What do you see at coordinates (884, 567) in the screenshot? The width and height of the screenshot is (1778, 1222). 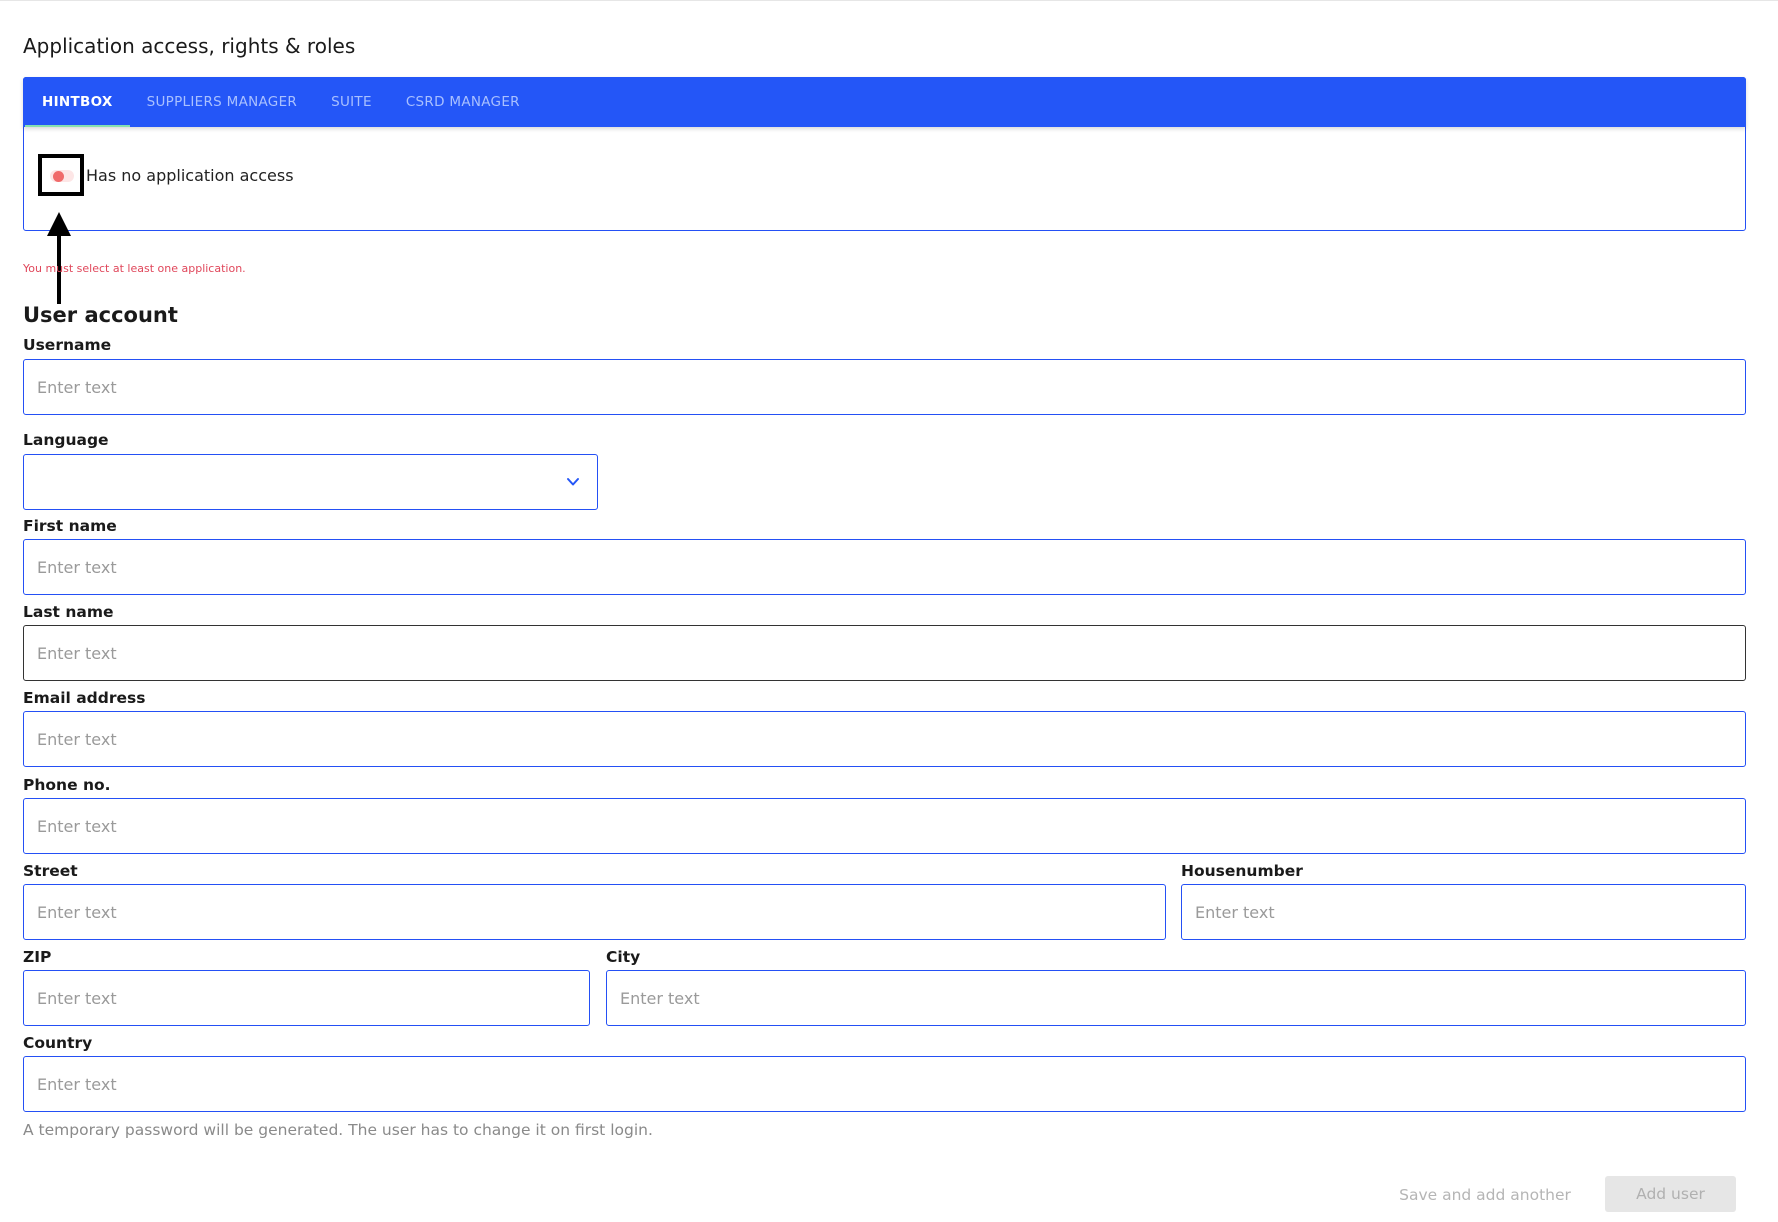 I see `first-name-input` at bounding box center [884, 567].